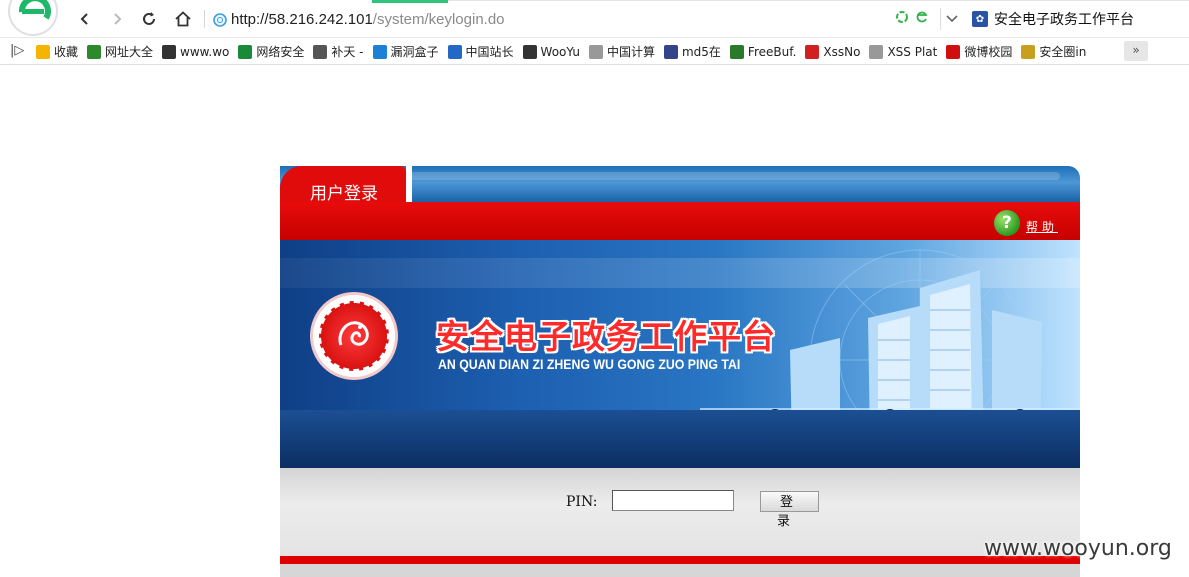 The image size is (1189, 577). Describe the element at coordinates (560, 51) in the screenshot. I see `bookmark-label: WooYu` at that location.